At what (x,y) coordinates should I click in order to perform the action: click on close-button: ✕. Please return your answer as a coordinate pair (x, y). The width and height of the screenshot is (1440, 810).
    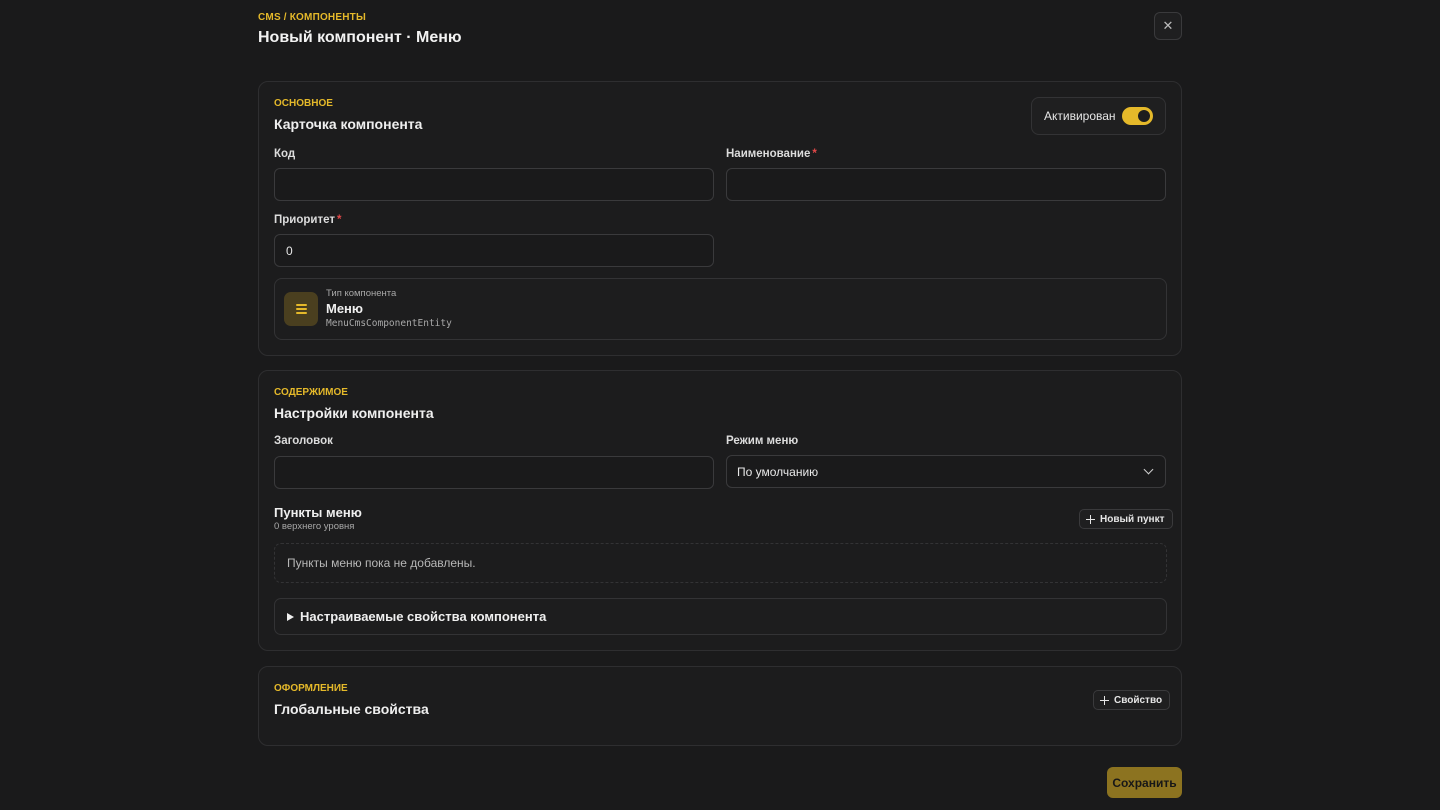
    Looking at the image, I should click on (1168, 26).